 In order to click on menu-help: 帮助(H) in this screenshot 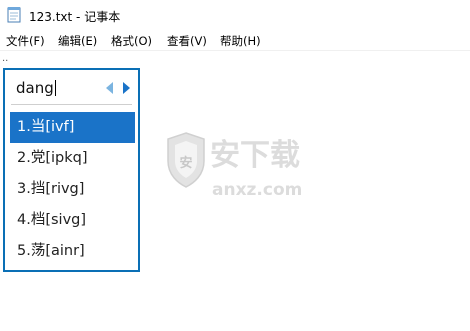, I will do `click(240, 41)`.